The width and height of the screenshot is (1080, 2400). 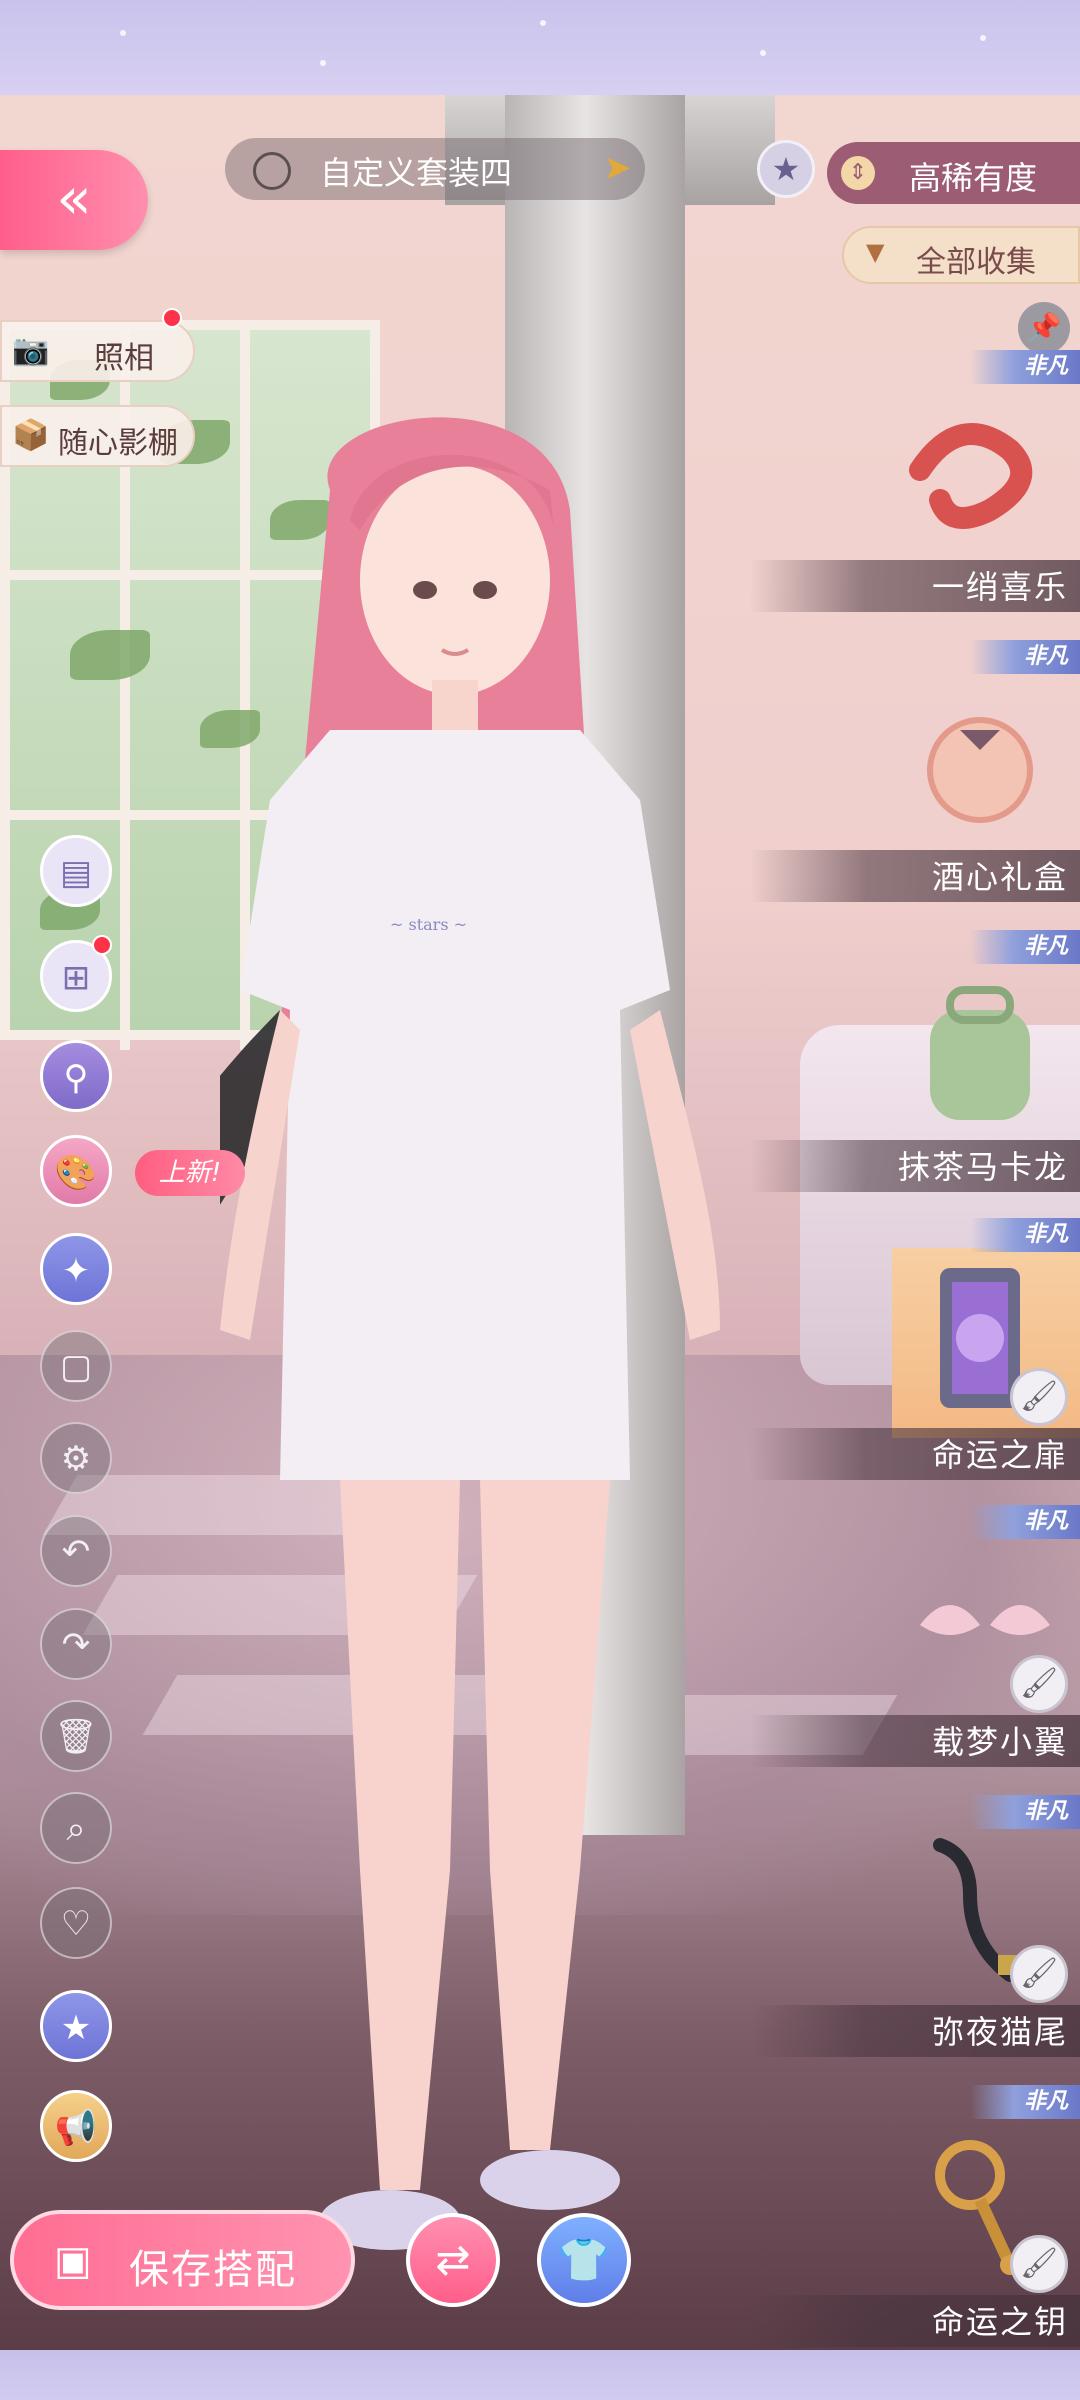 What do you see at coordinates (31, 350) in the screenshot?
I see `camera-icon: 📷` at bounding box center [31, 350].